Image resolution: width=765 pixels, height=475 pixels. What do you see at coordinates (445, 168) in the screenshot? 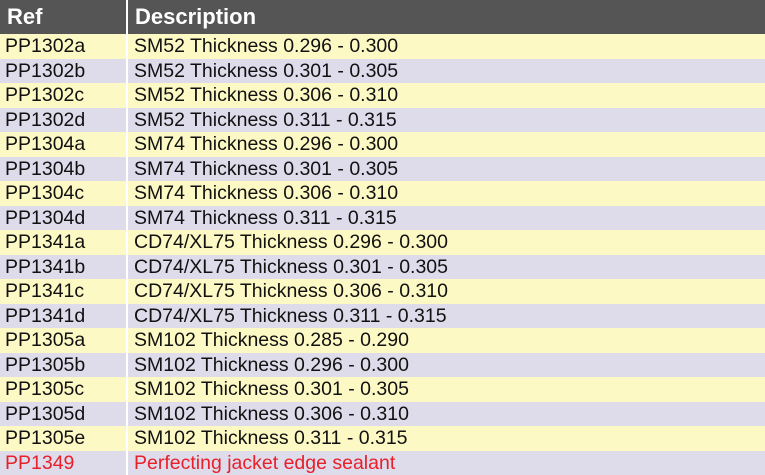
I see `cell-description: SM74 Thickness 0.301 - 0.305` at bounding box center [445, 168].